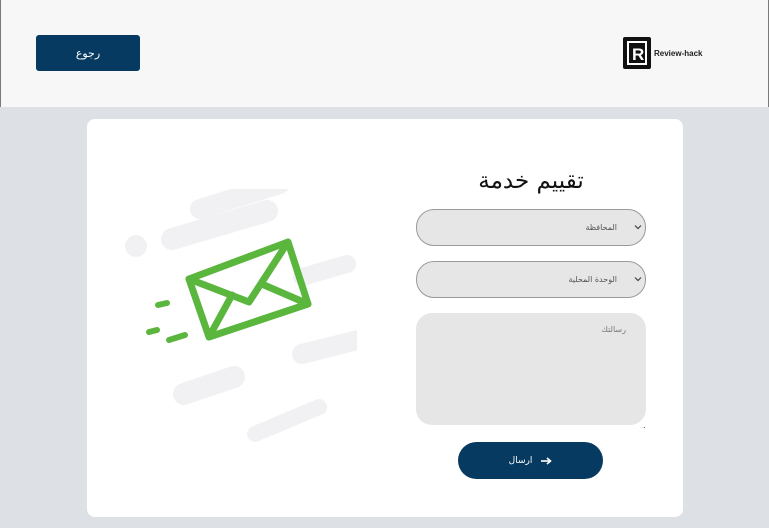  I want to click on form-title: تقييم خدمة, so click(531, 181).